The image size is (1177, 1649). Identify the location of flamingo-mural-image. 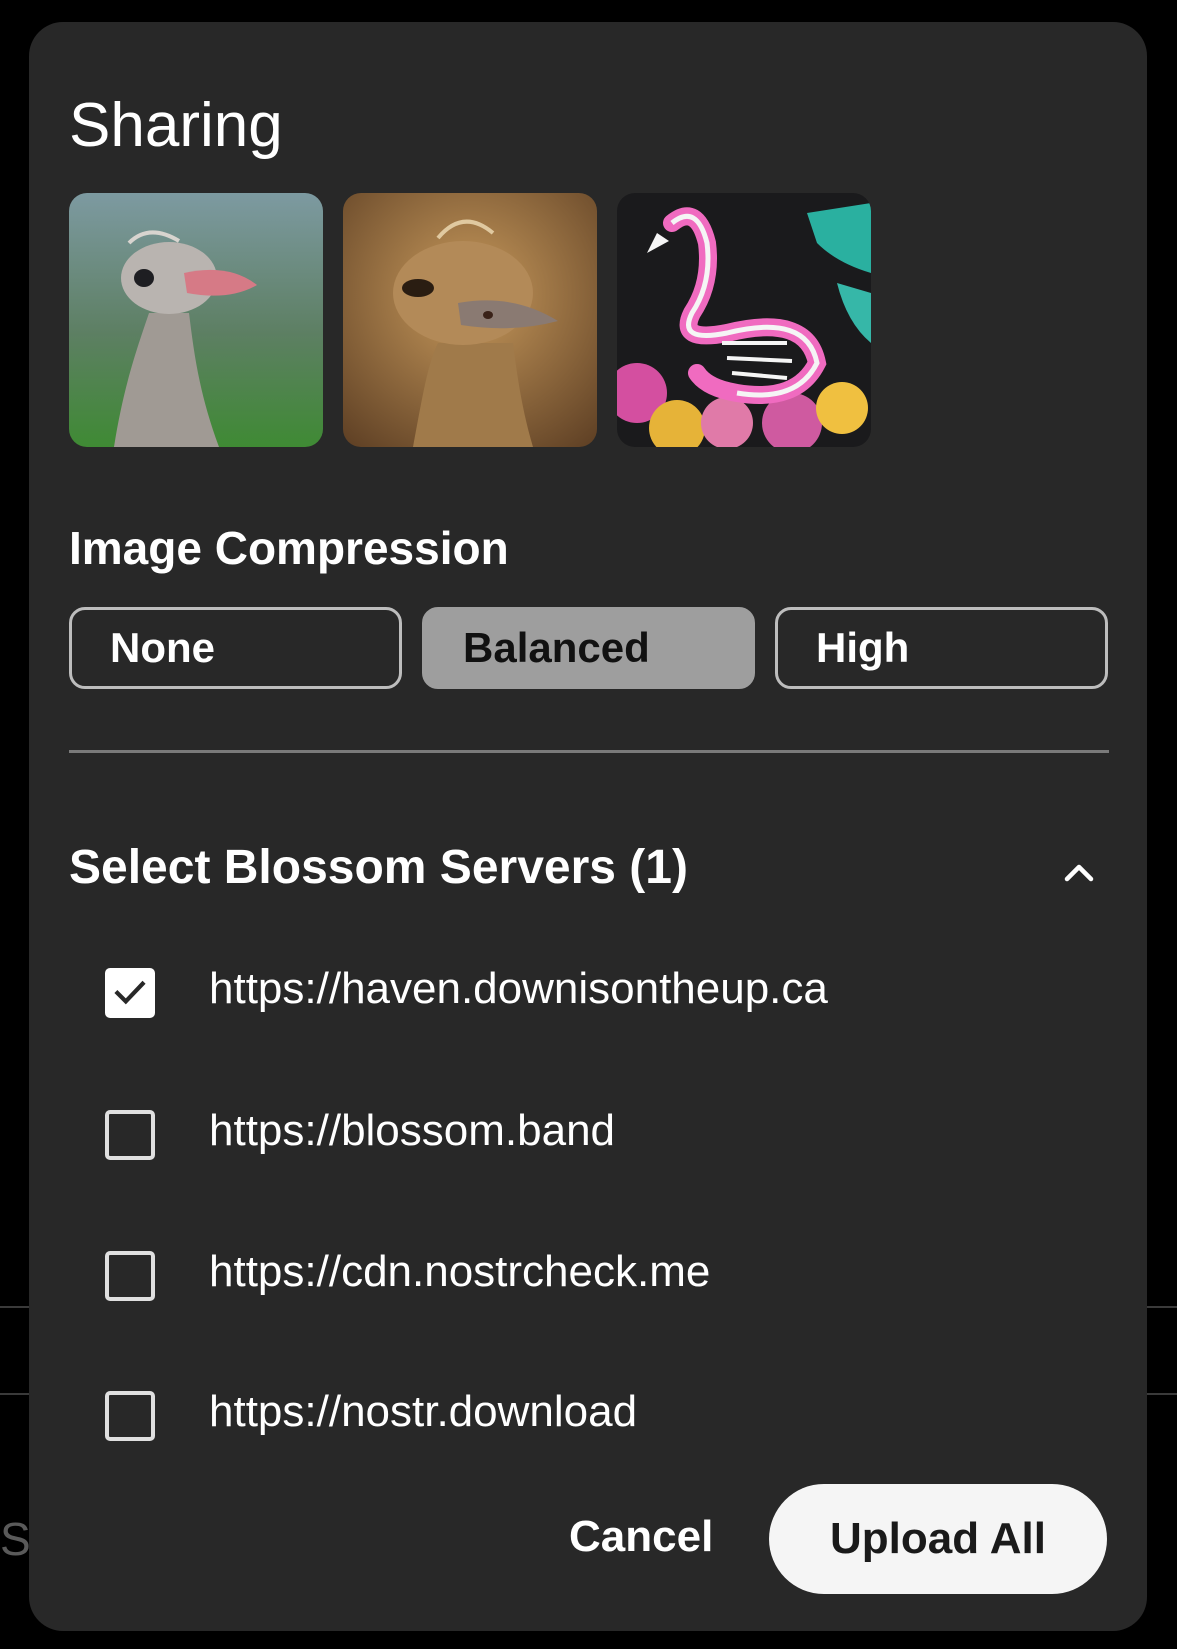
(744, 320).